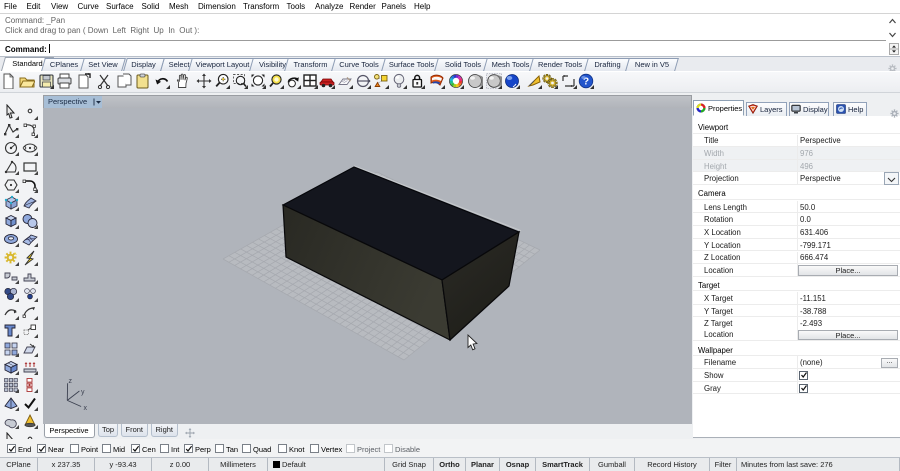 Image resolution: width=900 pixels, height=471 pixels. I want to click on svg-text: x, so click(86, 408).